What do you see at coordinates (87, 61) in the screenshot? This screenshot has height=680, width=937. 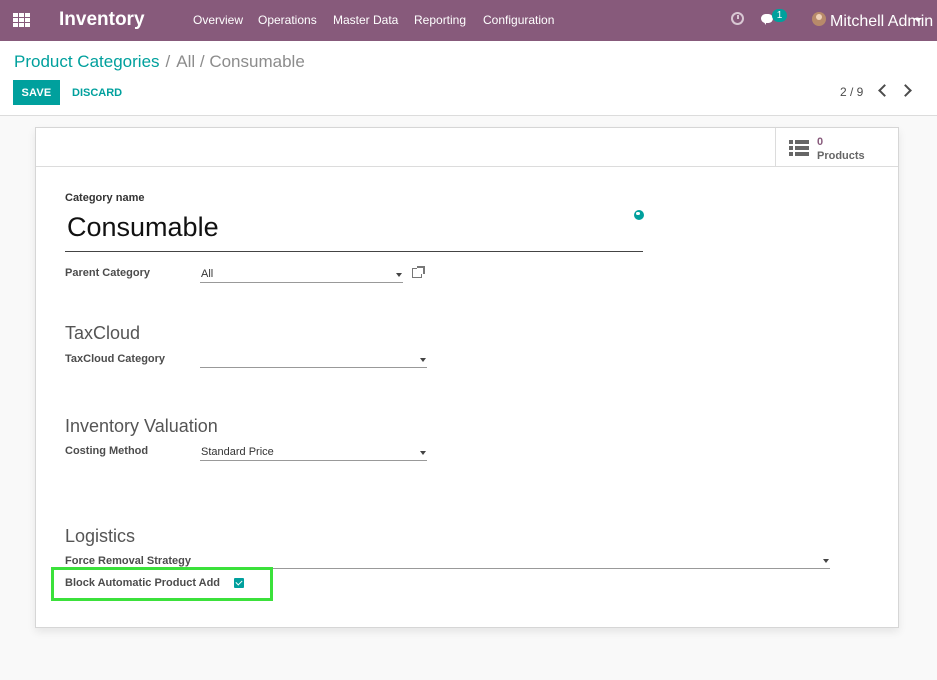 I see `breadcrumb-link: Product Categories` at bounding box center [87, 61].